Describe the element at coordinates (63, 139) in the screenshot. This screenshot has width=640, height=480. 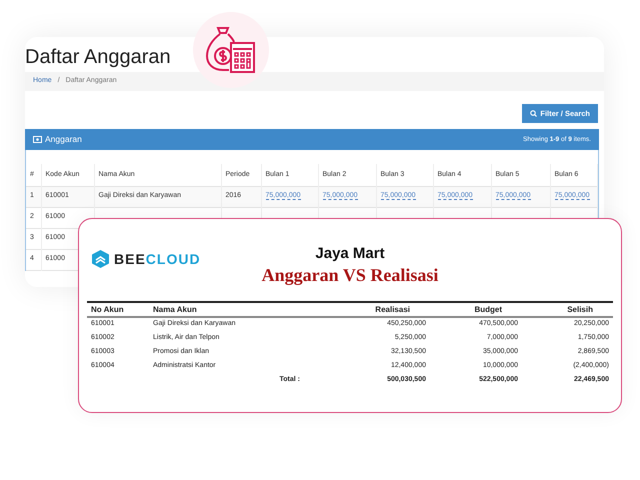
I see `panel-title: Anggaran` at that location.